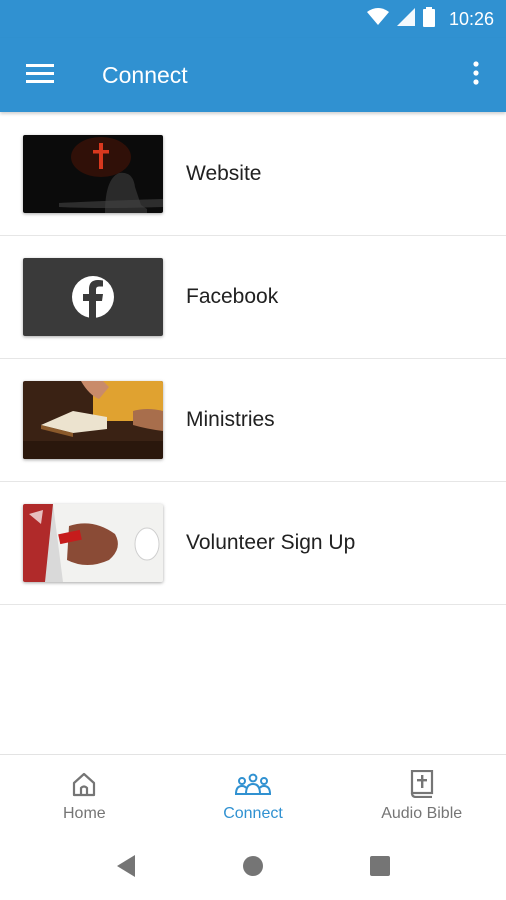 This screenshot has height=900, width=506. Describe the element at coordinates (422, 813) in the screenshot. I see `nav-label: Audio Bible` at that location.